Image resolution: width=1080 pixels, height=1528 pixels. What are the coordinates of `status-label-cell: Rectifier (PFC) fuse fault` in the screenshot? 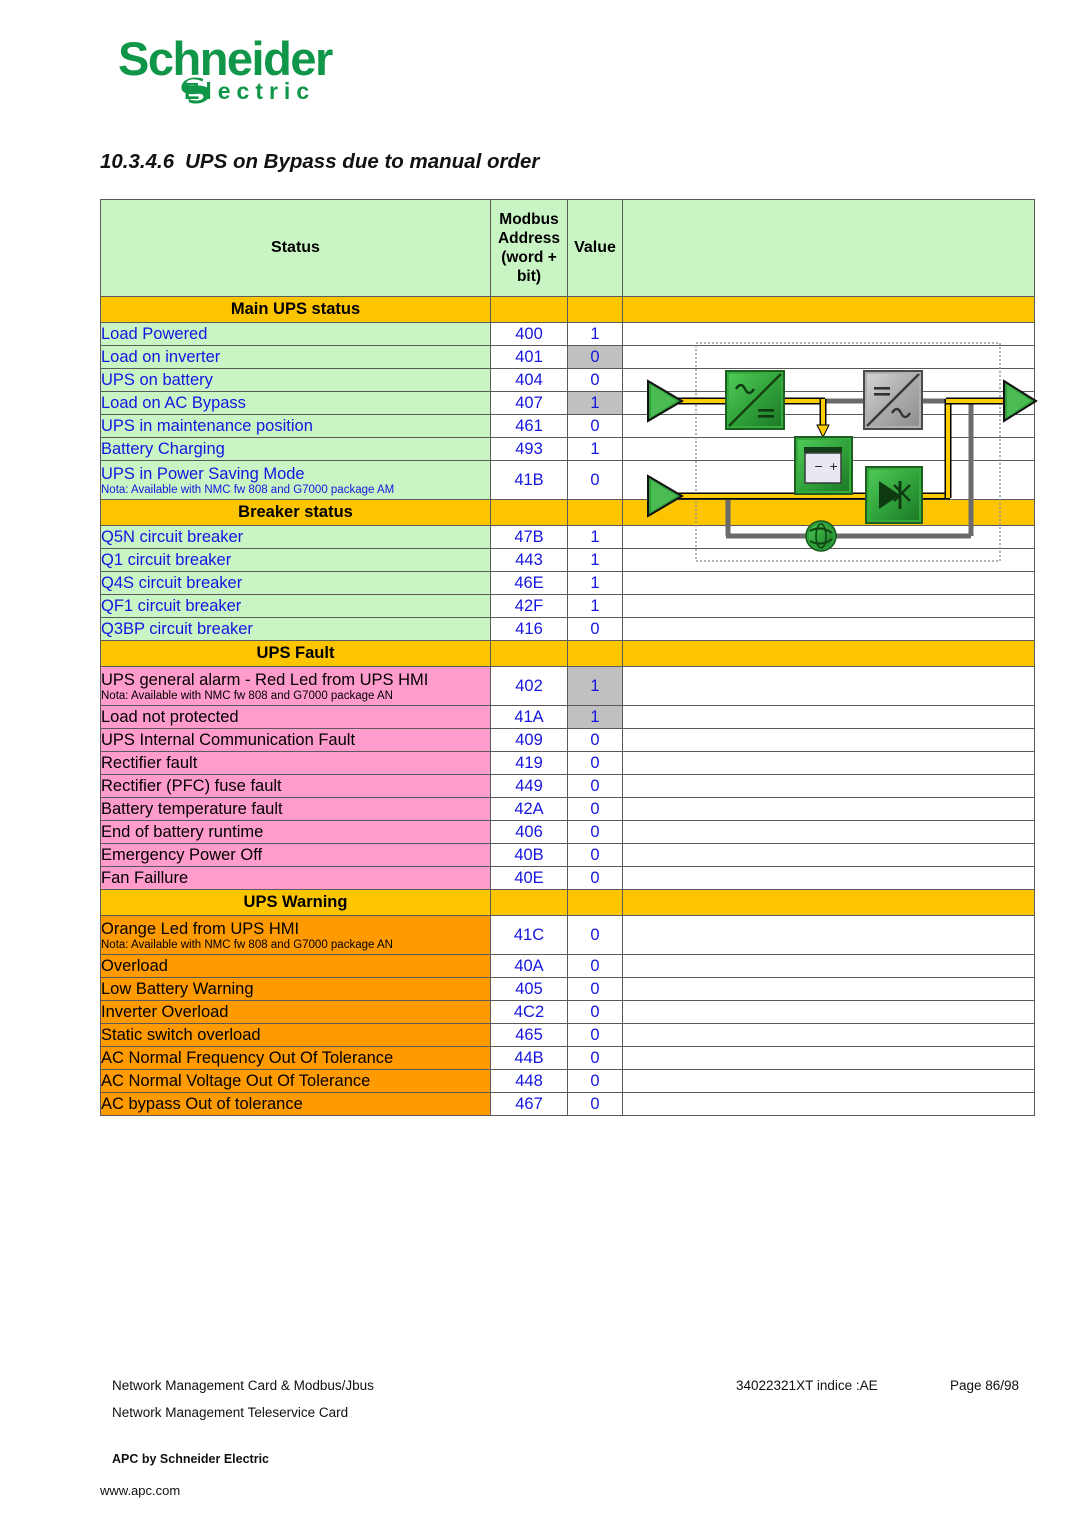 It's located at (295, 786).